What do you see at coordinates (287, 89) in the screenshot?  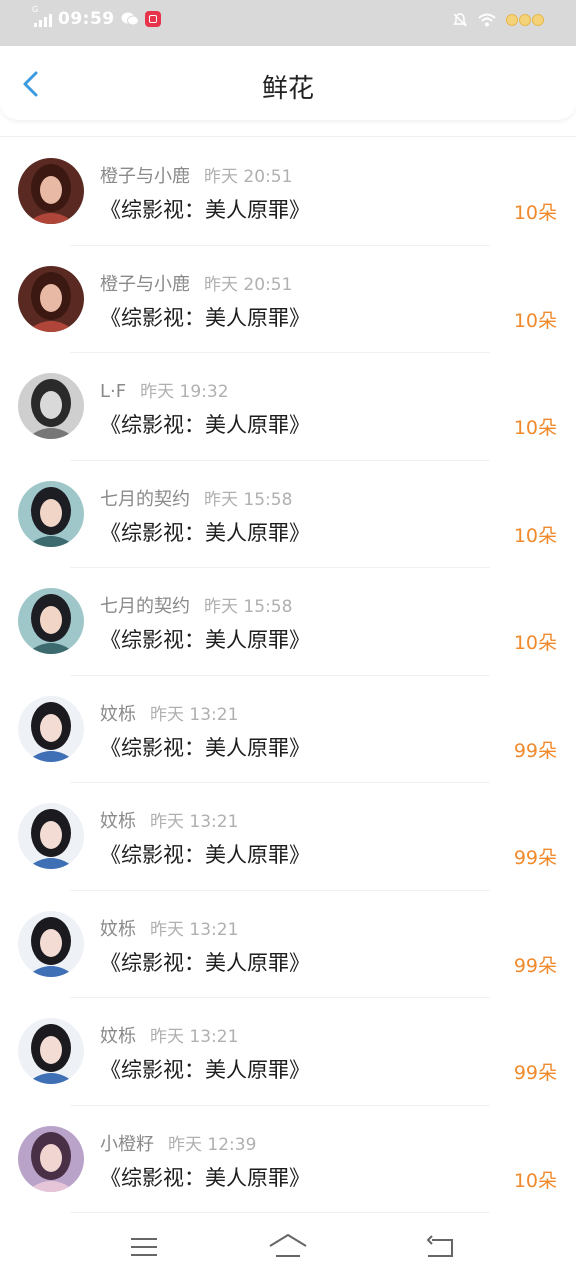 I see `page-title: 鲜花` at bounding box center [287, 89].